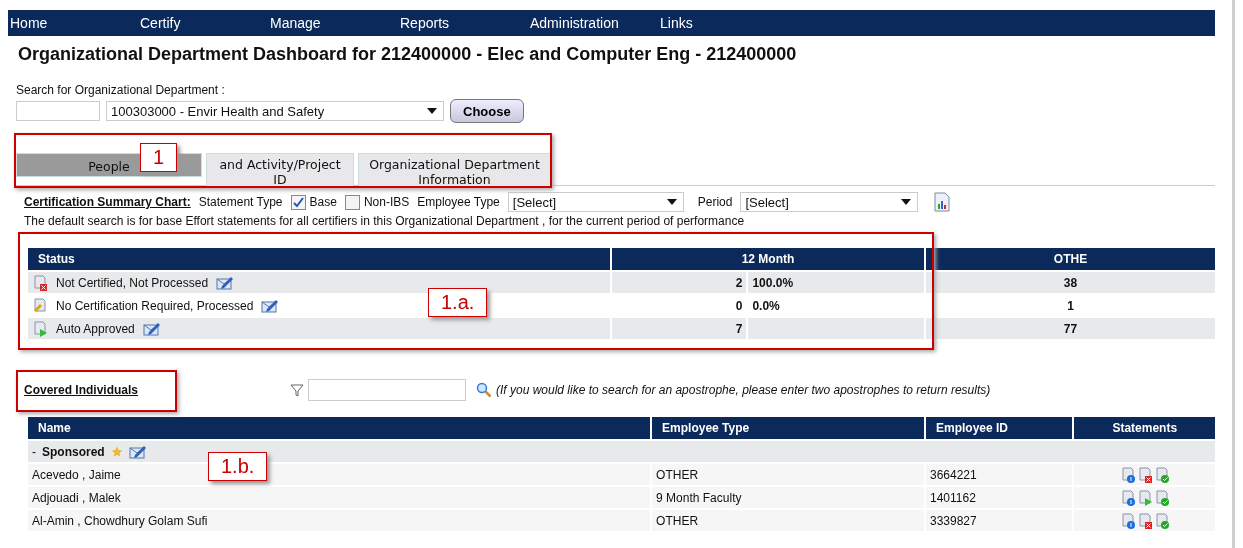  Describe the element at coordinates (280, 170) in the screenshot. I see `tab: and Activity/Project ID` at that location.